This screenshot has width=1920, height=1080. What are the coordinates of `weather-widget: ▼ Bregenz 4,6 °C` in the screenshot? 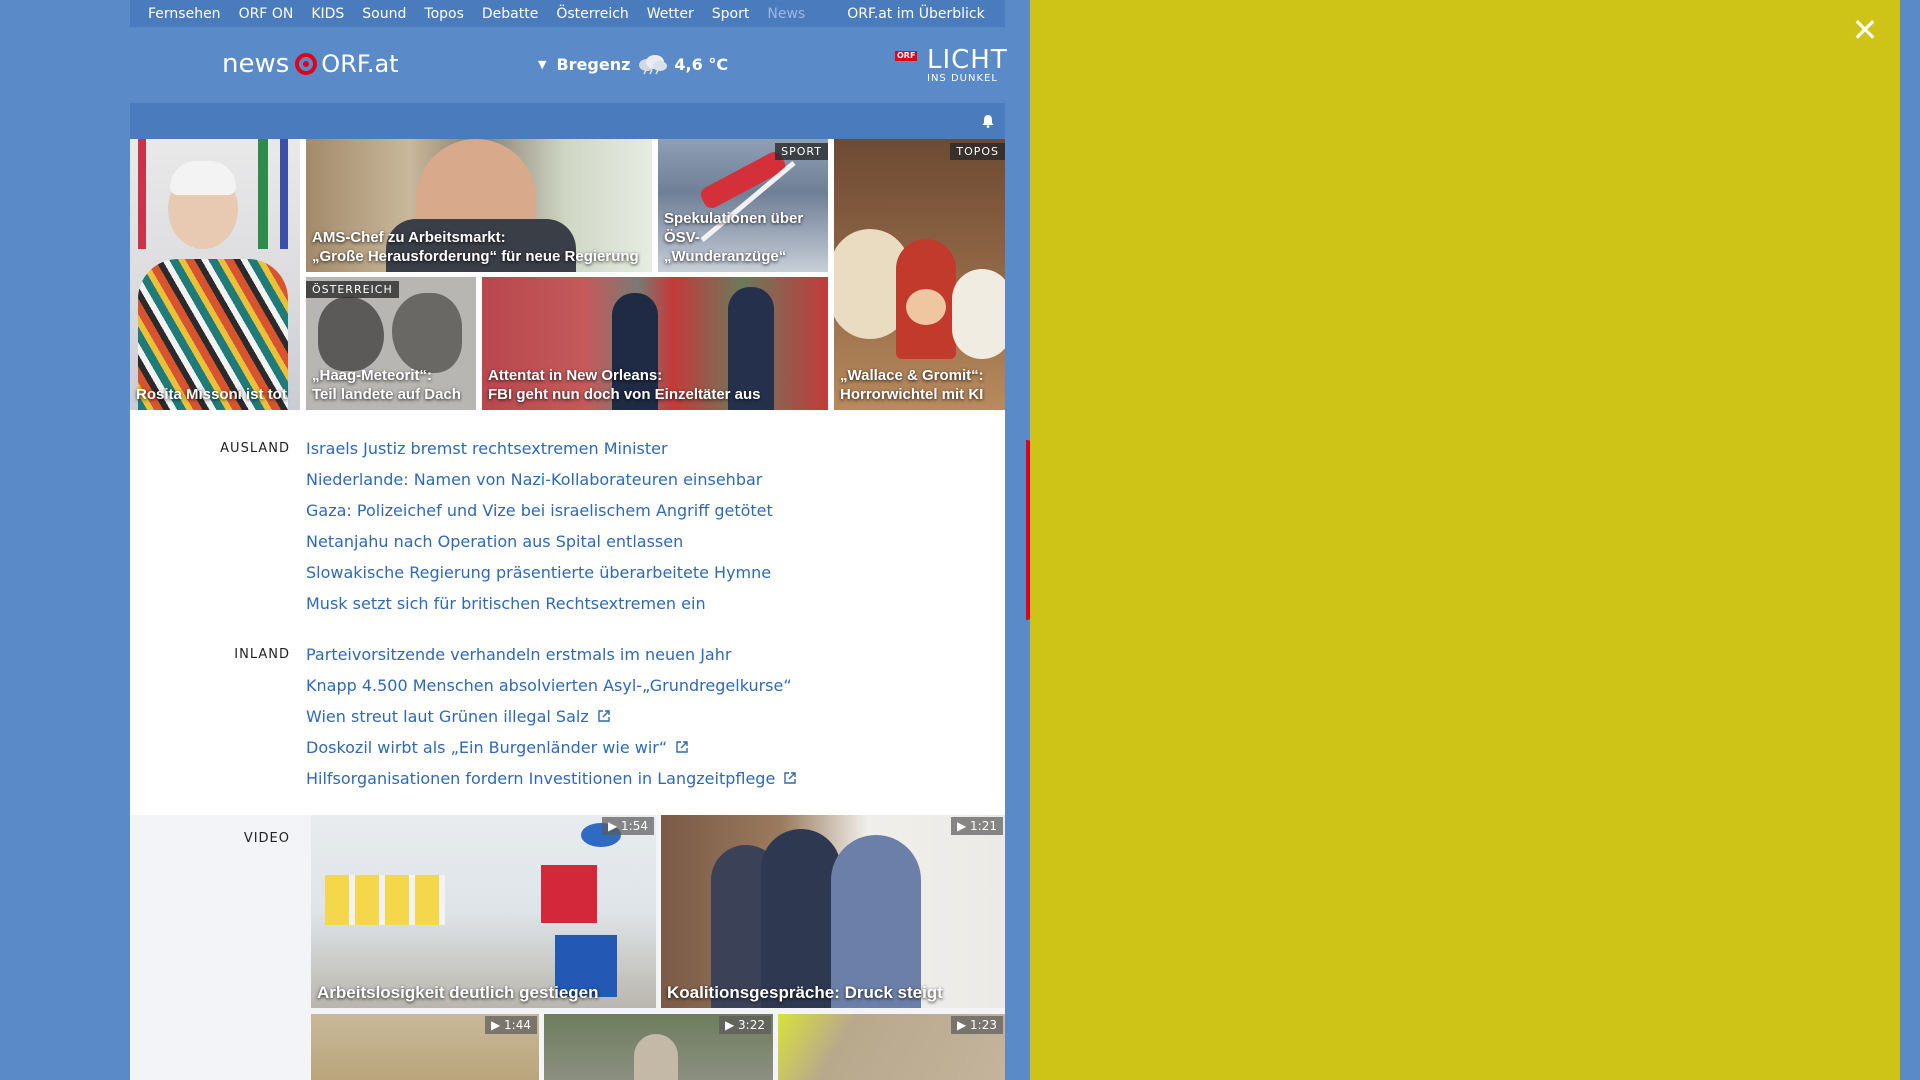 It's located at (633, 64).